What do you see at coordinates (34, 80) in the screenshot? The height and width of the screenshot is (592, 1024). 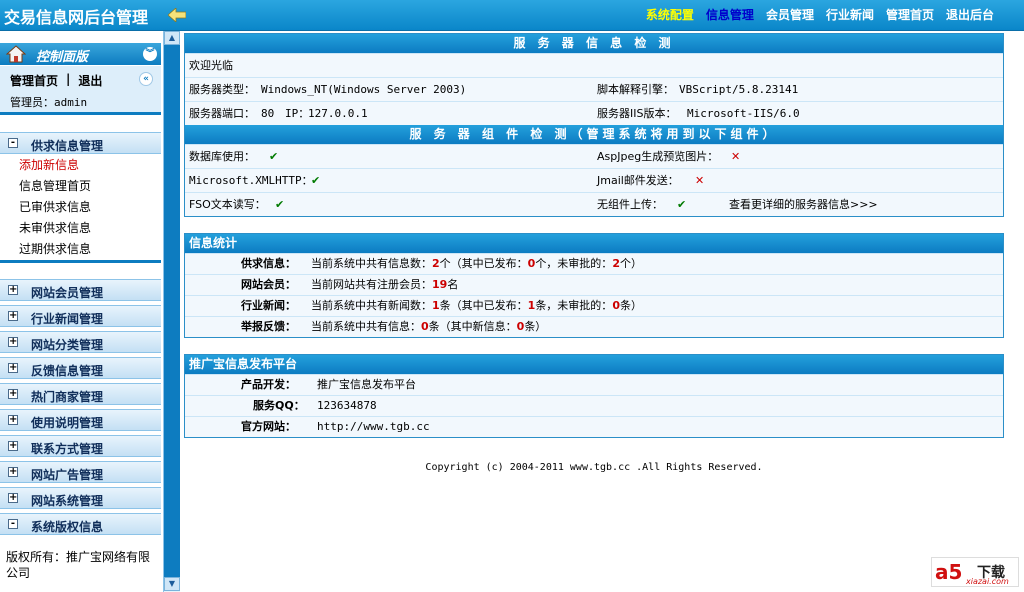 I see `sidebar-home-link: 管理首页` at bounding box center [34, 80].